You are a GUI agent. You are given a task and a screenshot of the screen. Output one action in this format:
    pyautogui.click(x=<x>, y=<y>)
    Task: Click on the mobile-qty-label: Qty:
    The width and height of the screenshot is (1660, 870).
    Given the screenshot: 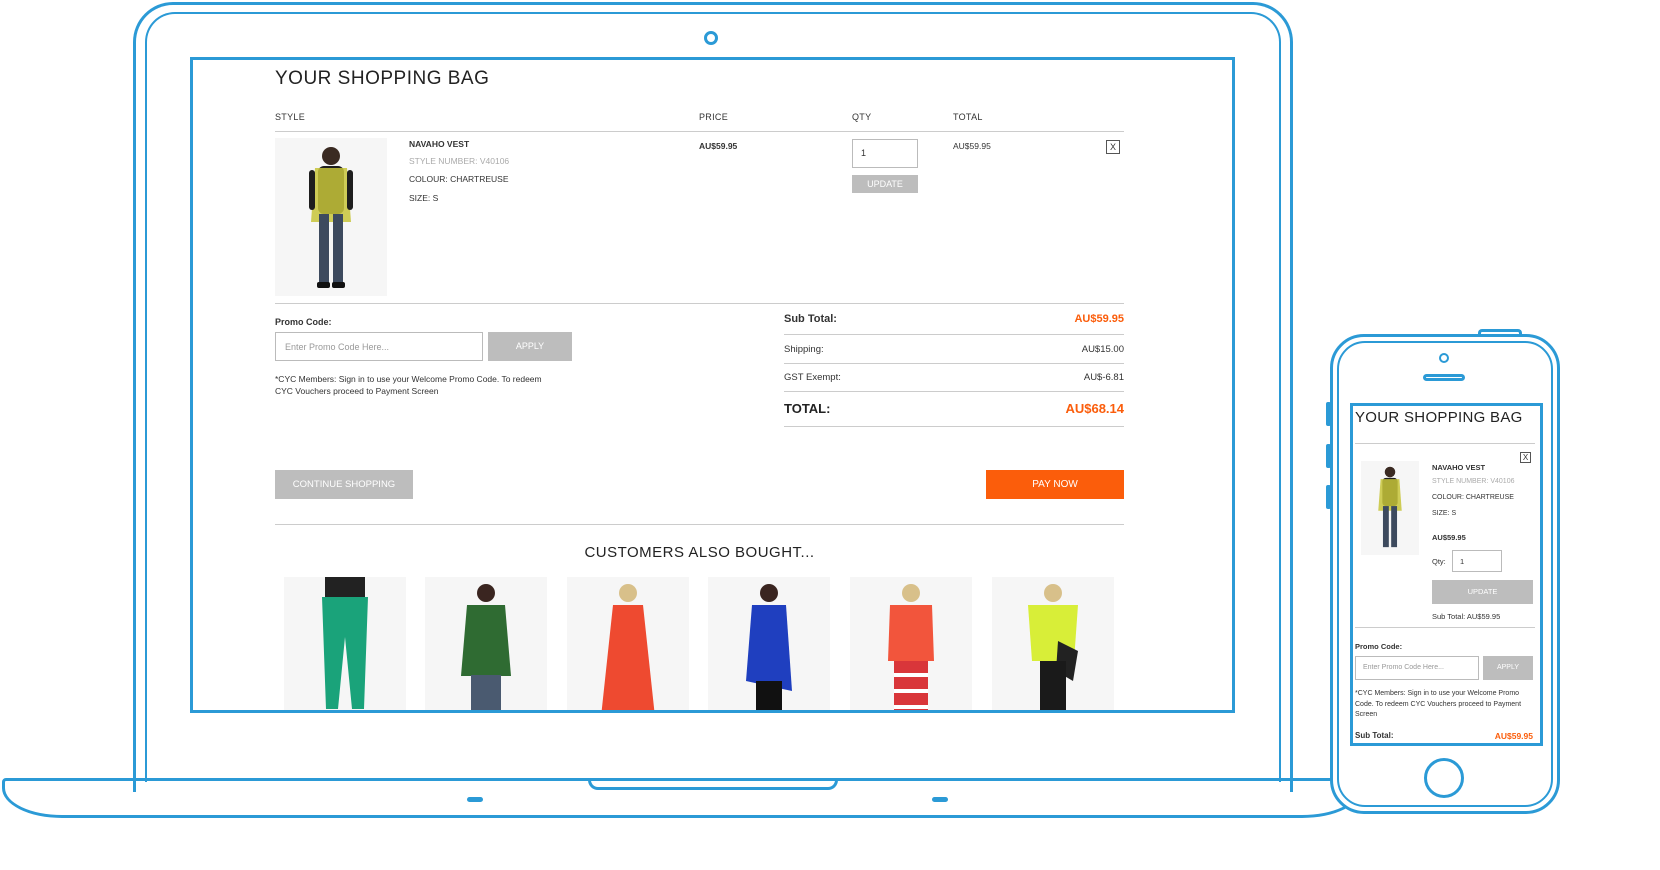 What is the action you would take?
    pyautogui.click(x=1439, y=561)
    